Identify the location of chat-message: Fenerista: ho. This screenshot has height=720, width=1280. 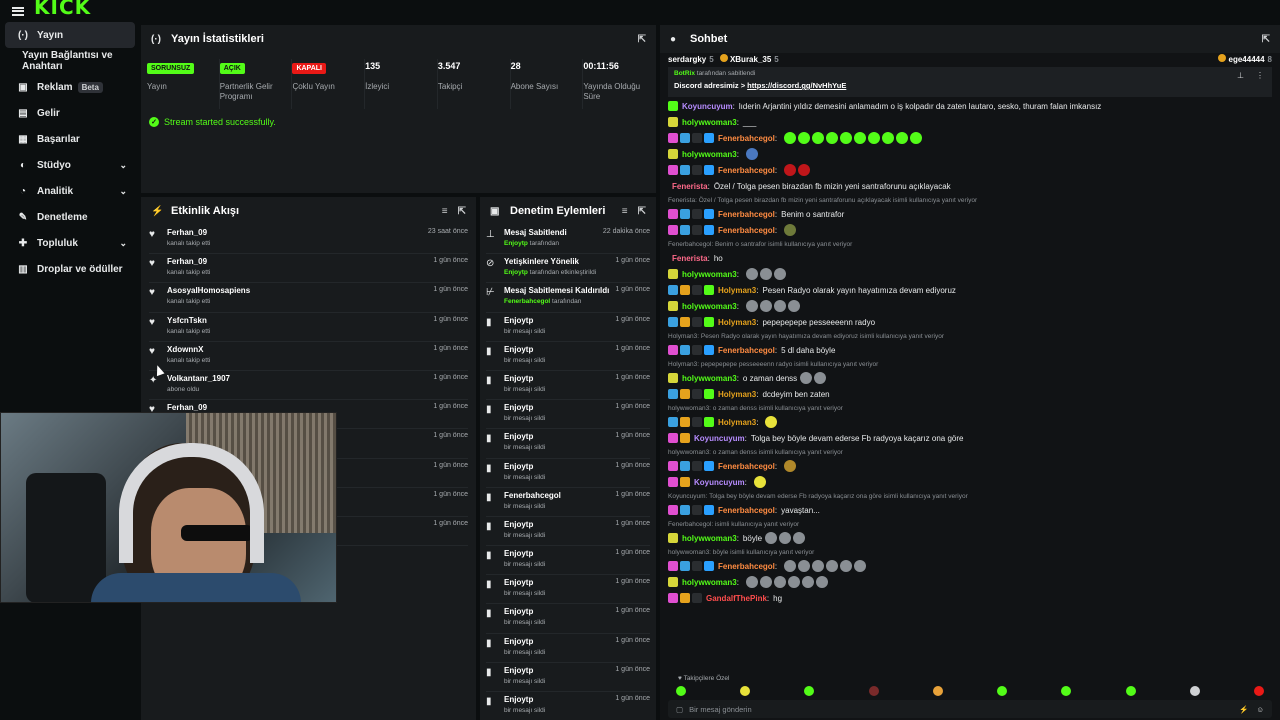
(970, 258).